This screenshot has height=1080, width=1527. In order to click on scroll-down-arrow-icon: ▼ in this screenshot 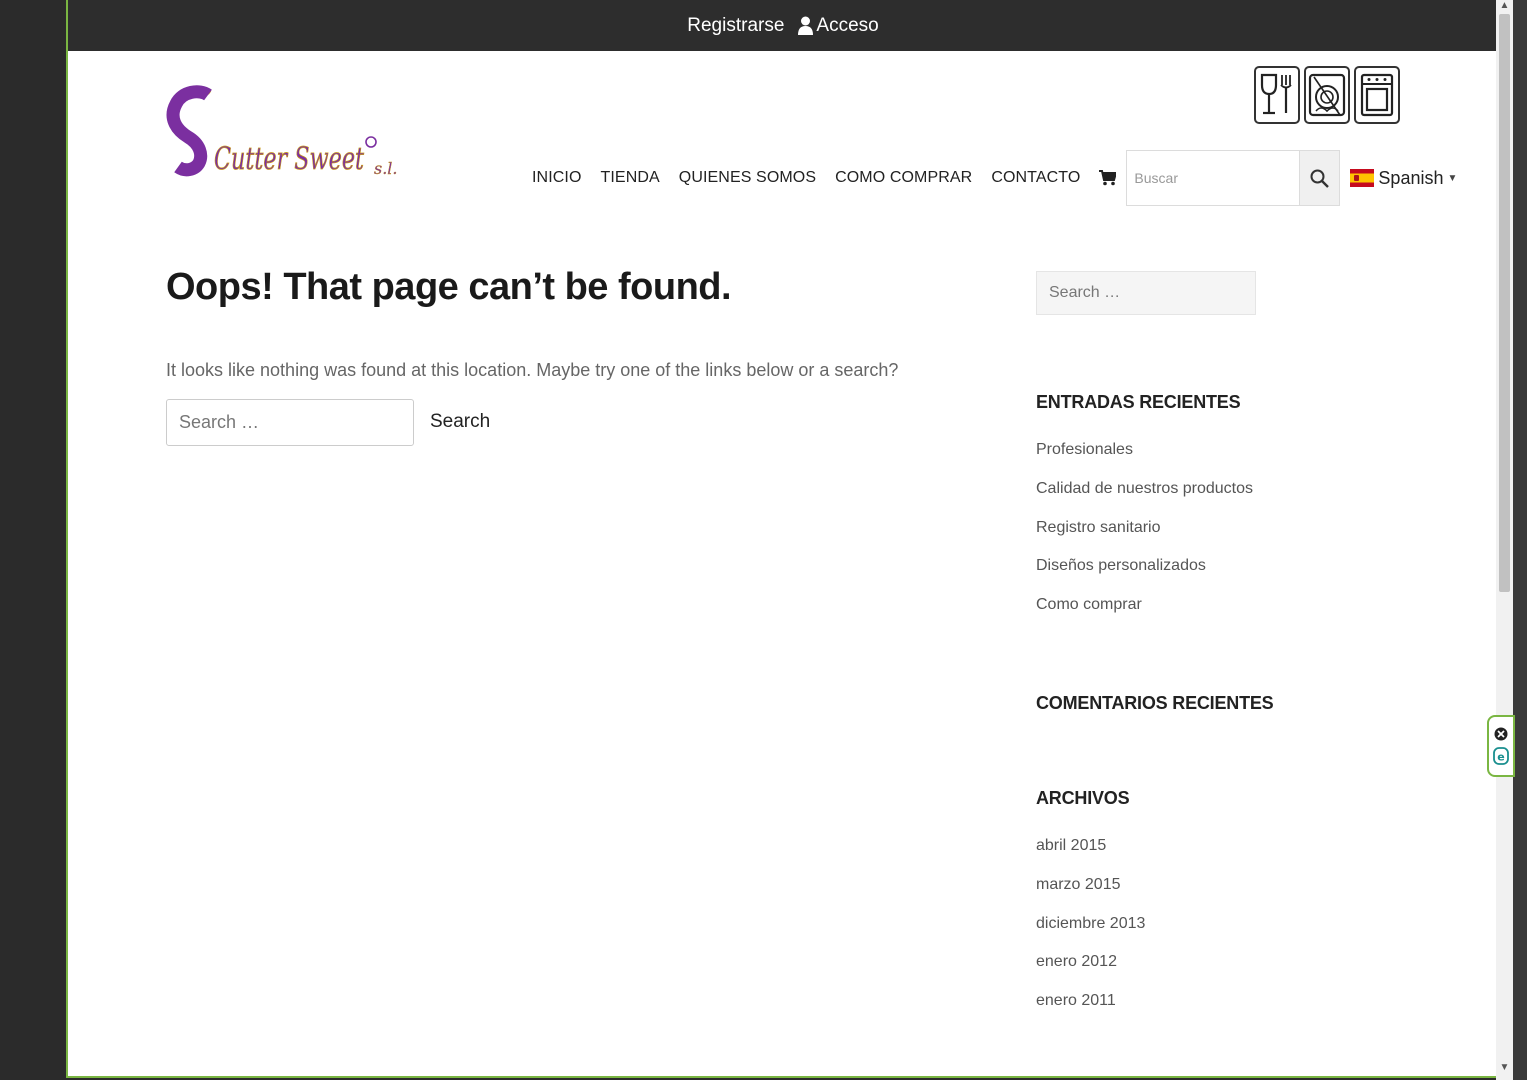, I will do `click(1504, 1069)`.